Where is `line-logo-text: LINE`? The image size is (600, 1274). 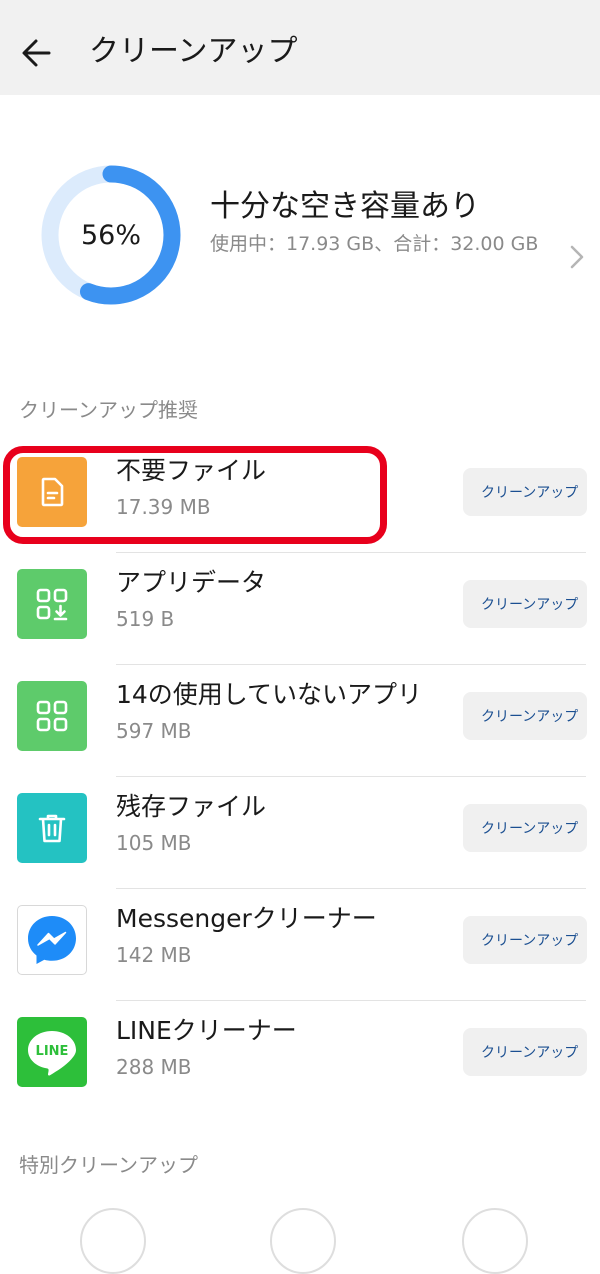 line-logo-text: LINE is located at coordinates (52, 1051).